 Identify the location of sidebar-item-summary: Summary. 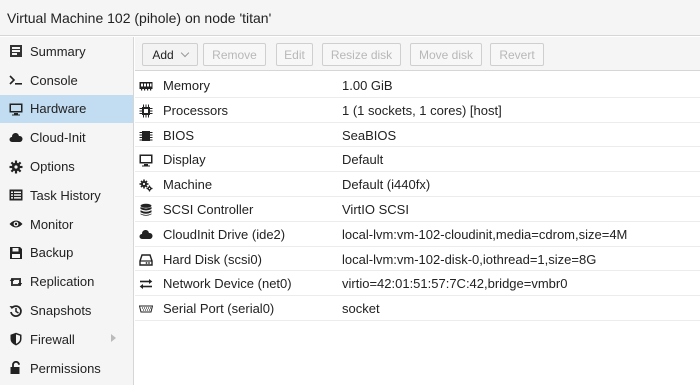
(66, 51).